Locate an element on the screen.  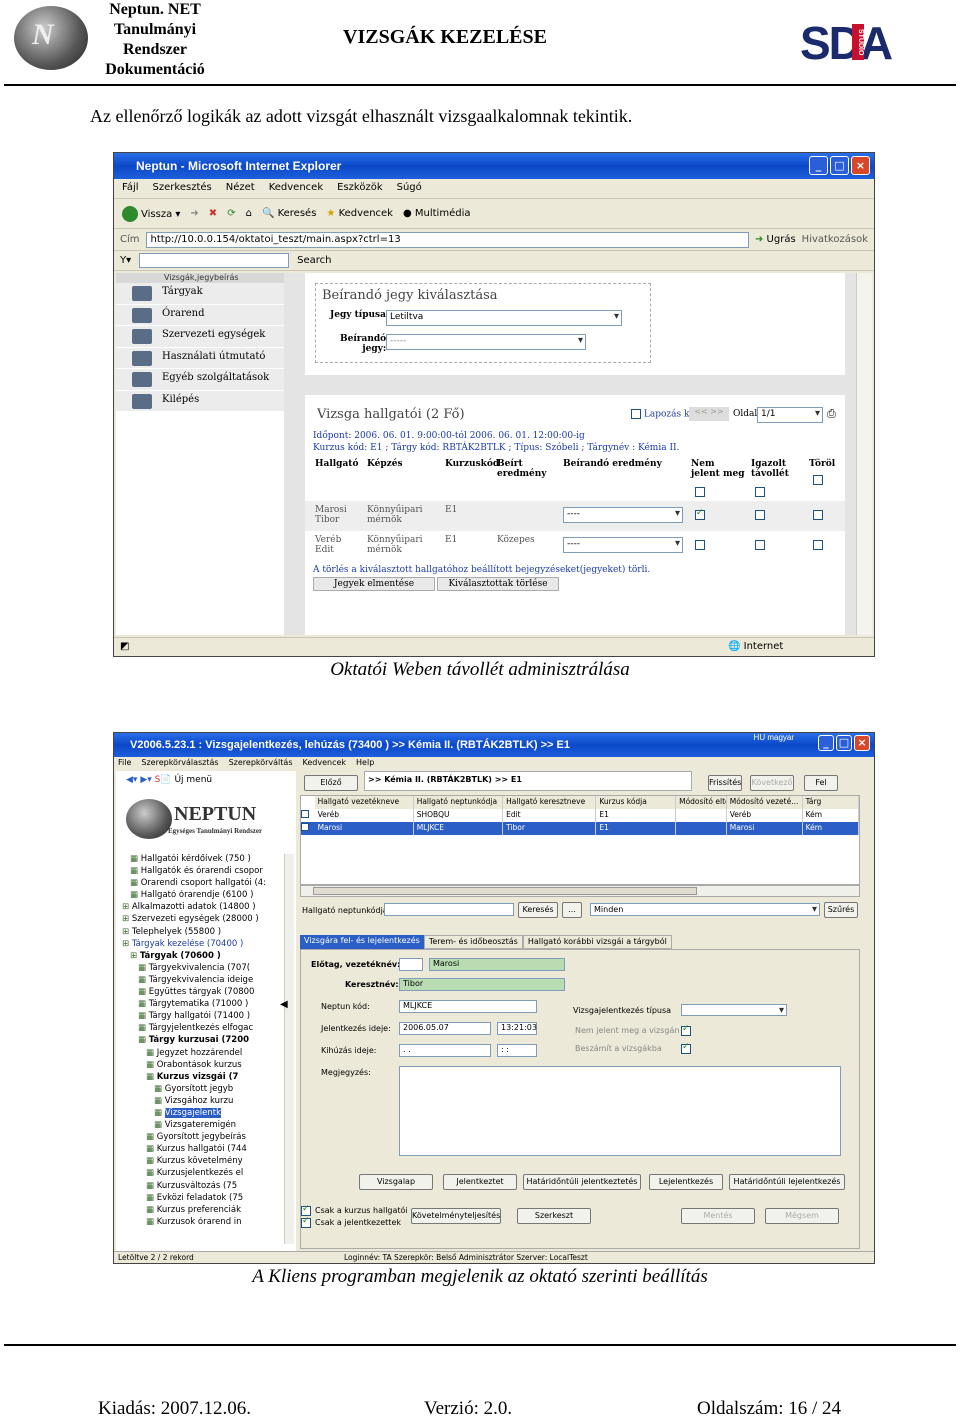
only-signed-checkbox is located at coordinates (306, 1222).